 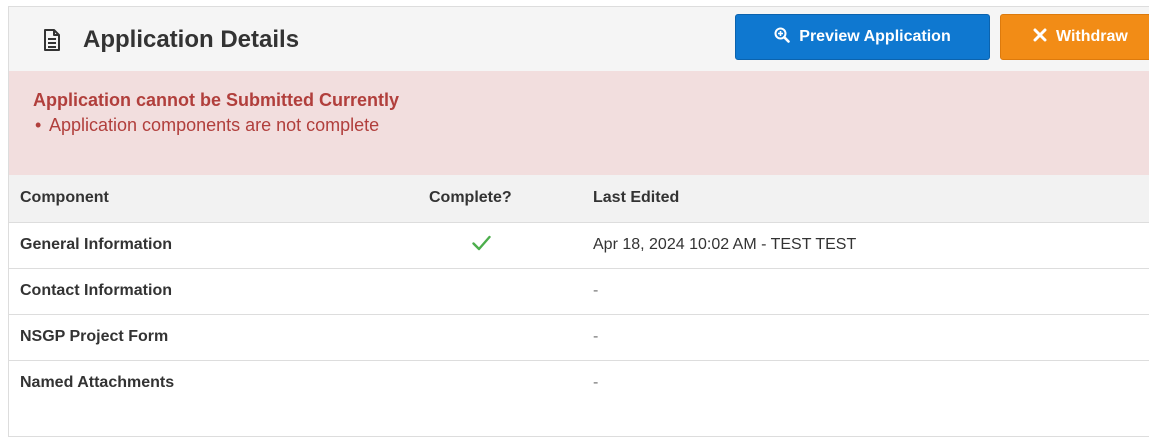 I want to click on component-name: NSGP Project Form, so click(x=94, y=336).